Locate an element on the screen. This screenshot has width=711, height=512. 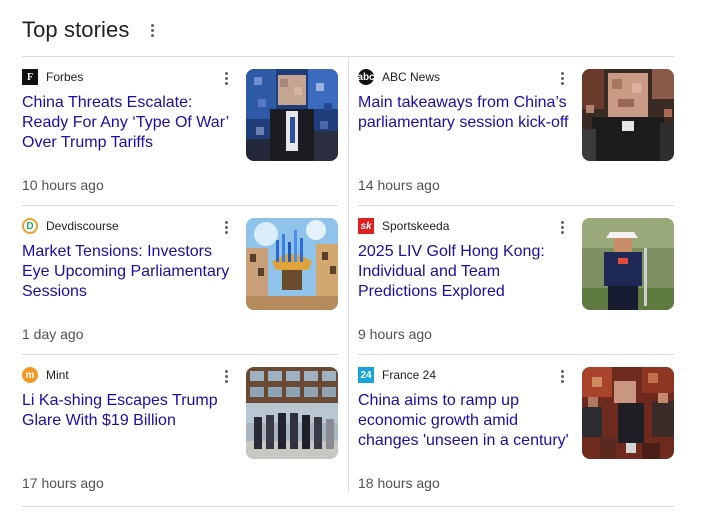
source-name: Forbes is located at coordinates (65, 77).